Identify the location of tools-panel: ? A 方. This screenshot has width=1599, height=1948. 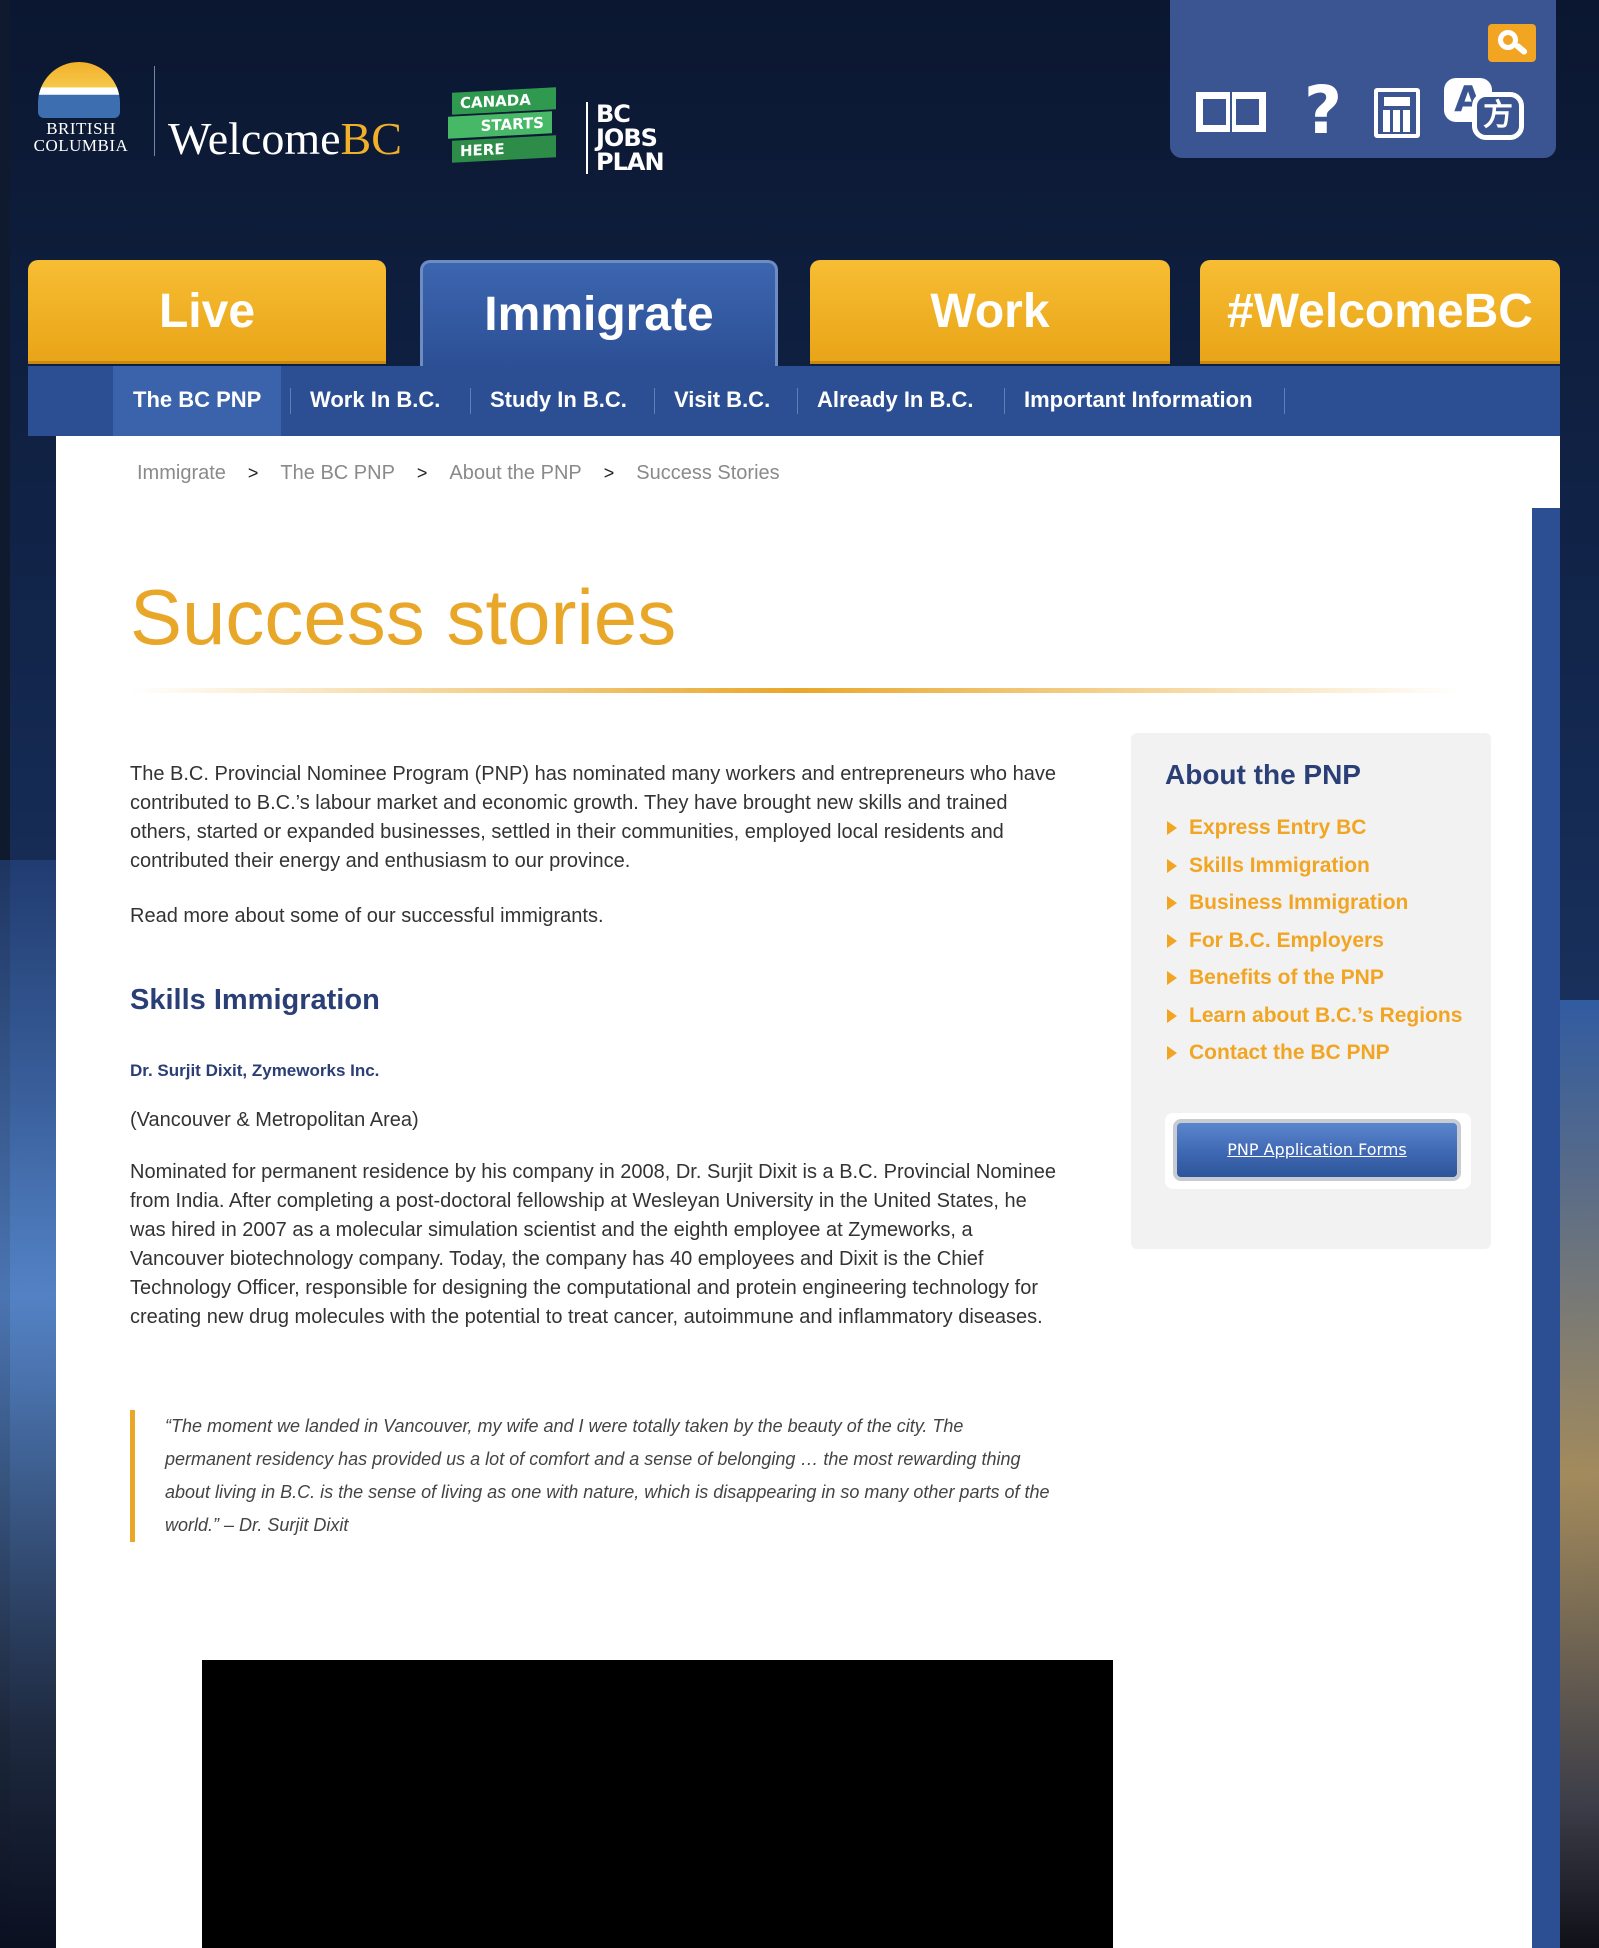
(1363, 79).